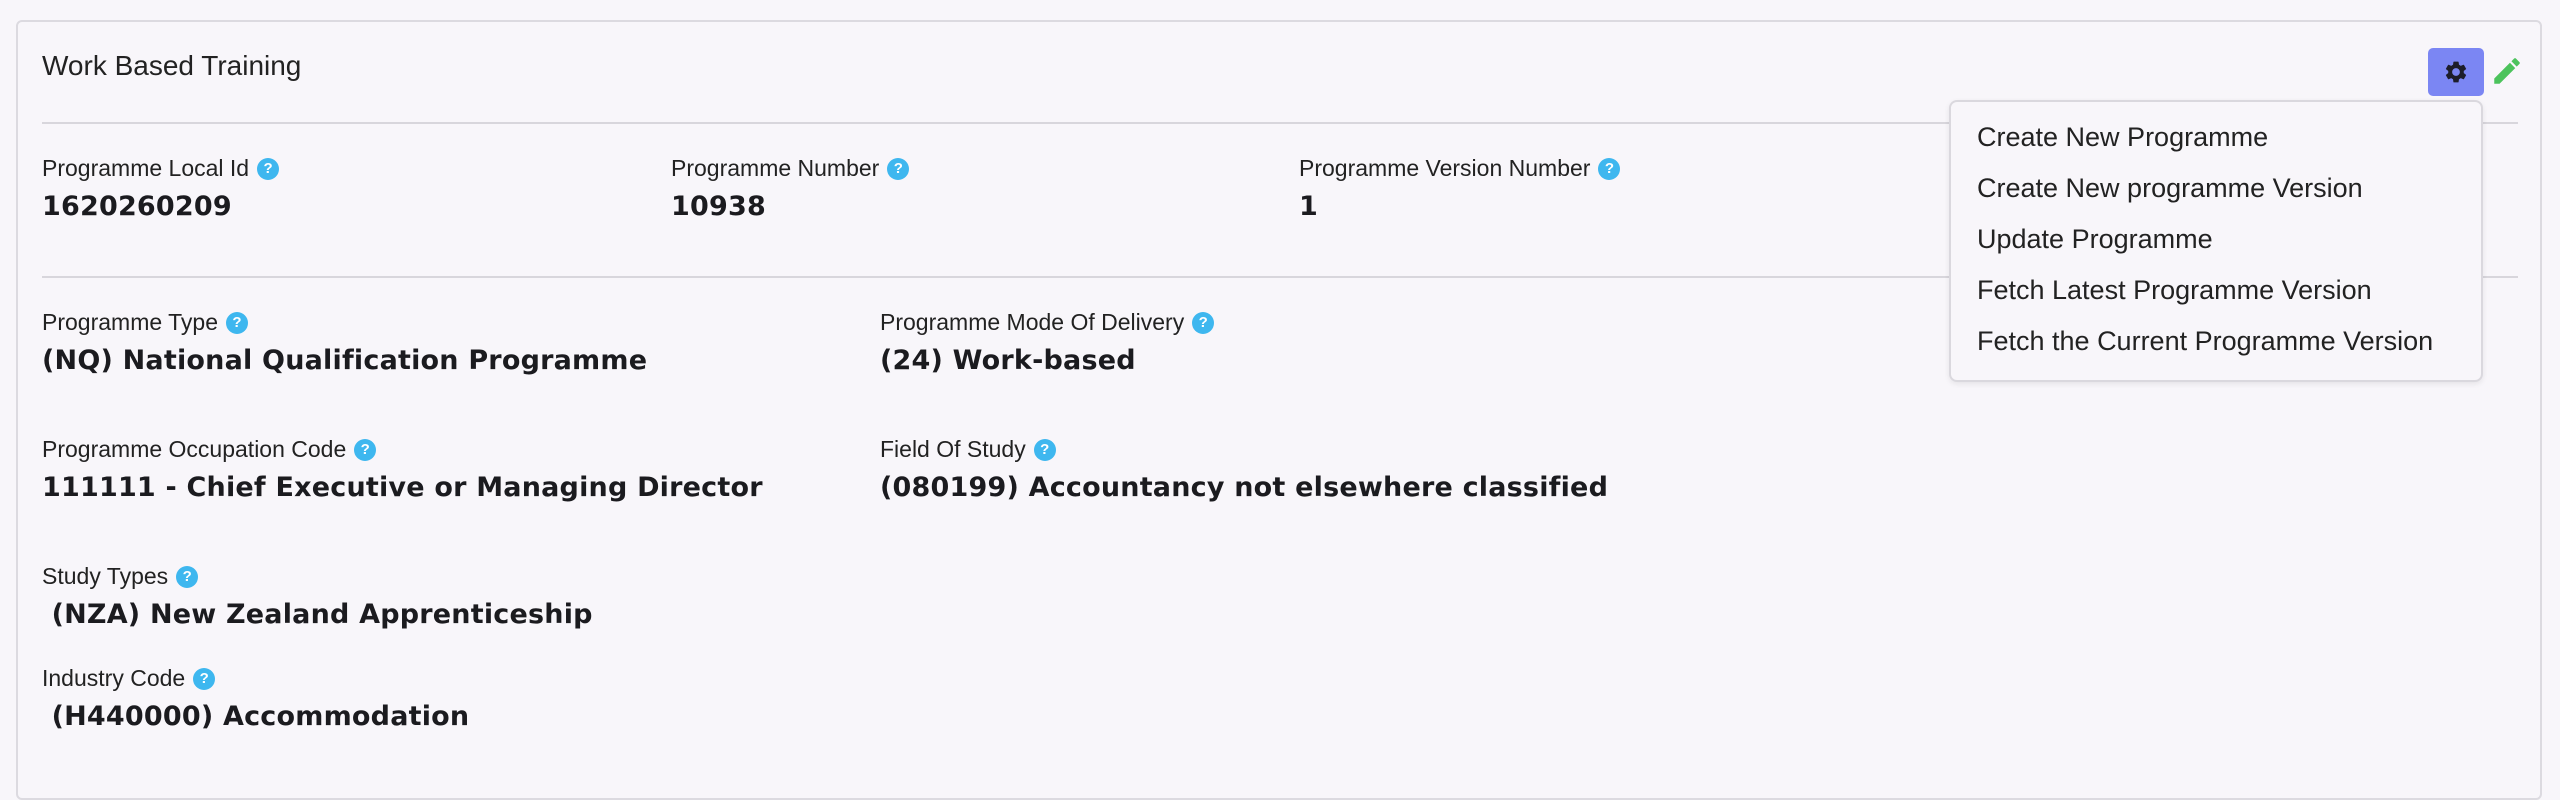 The image size is (2560, 800). Describe the element at coordinates (256, 716) in the screenshot. I see `industry-code-value: (H440000) Accommodation` at that location.